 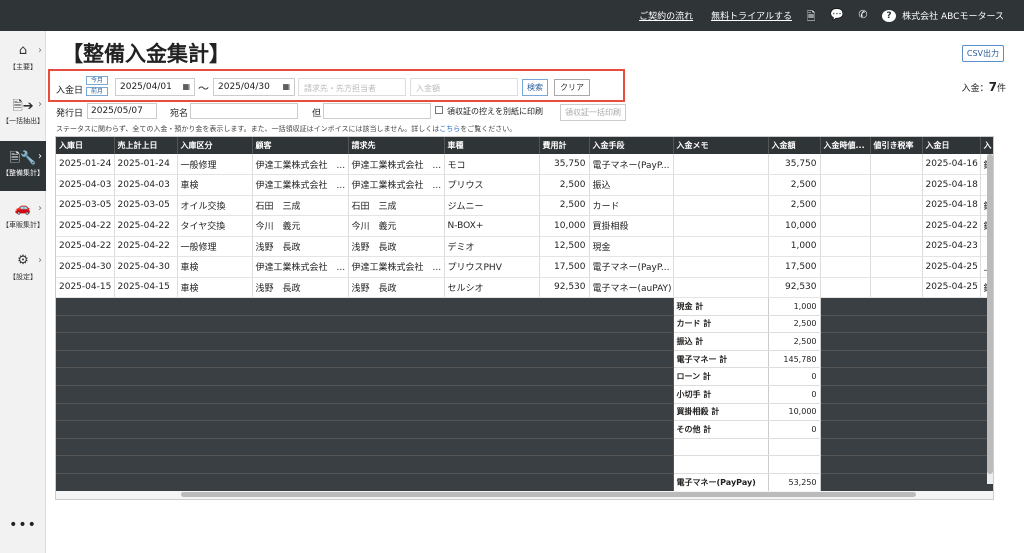 I want to click on bulk-print-button: 領収証一括印刷, so click(x=593, y=112).